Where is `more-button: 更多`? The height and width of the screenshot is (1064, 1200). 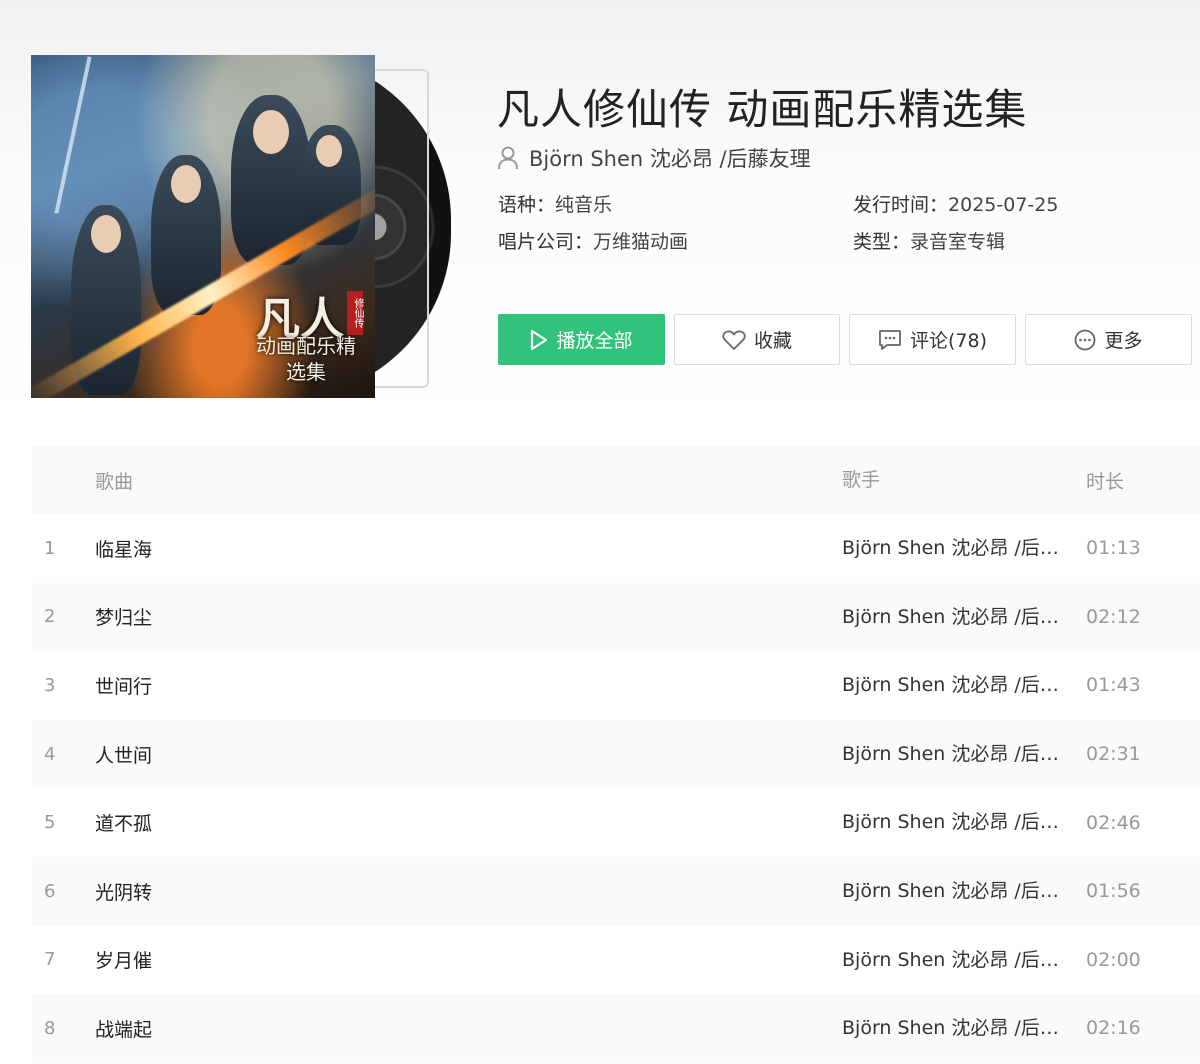 more-button: 更多 is located at coordinates (1108, 339).